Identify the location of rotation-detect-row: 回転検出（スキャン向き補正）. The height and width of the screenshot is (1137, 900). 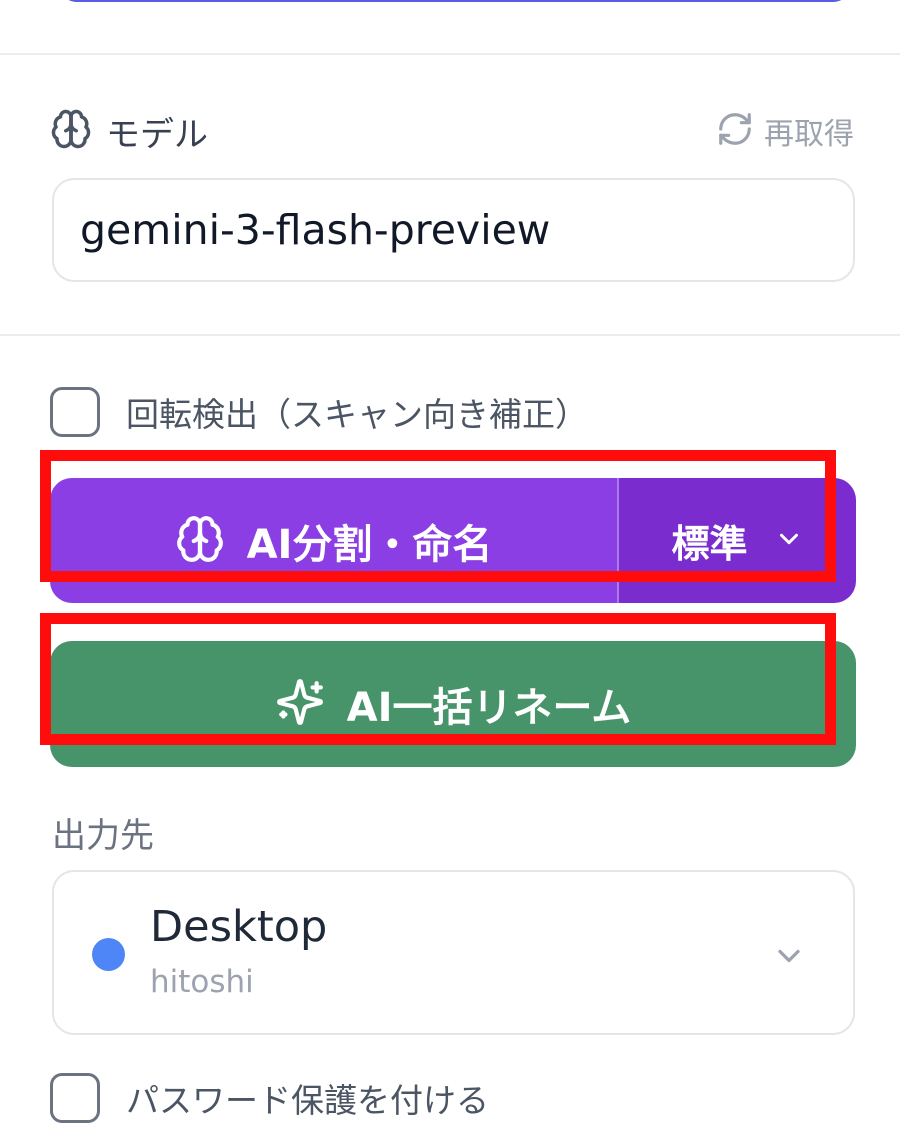
(319, 412).